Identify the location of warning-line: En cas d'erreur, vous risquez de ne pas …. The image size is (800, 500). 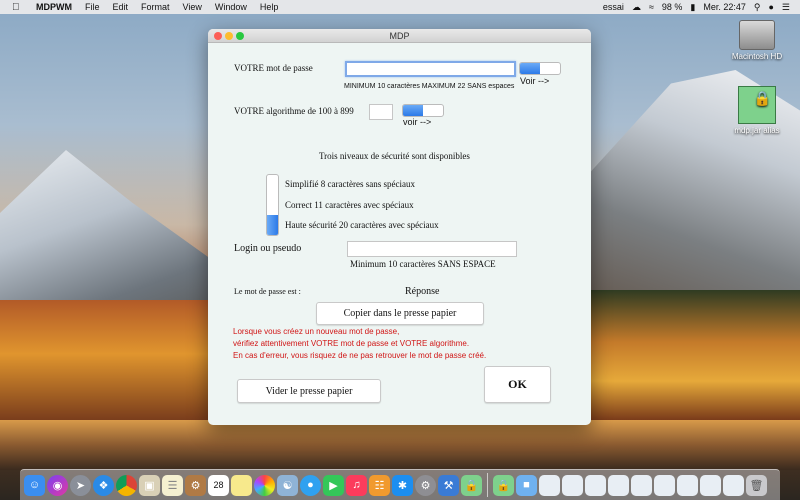
(360, 355).